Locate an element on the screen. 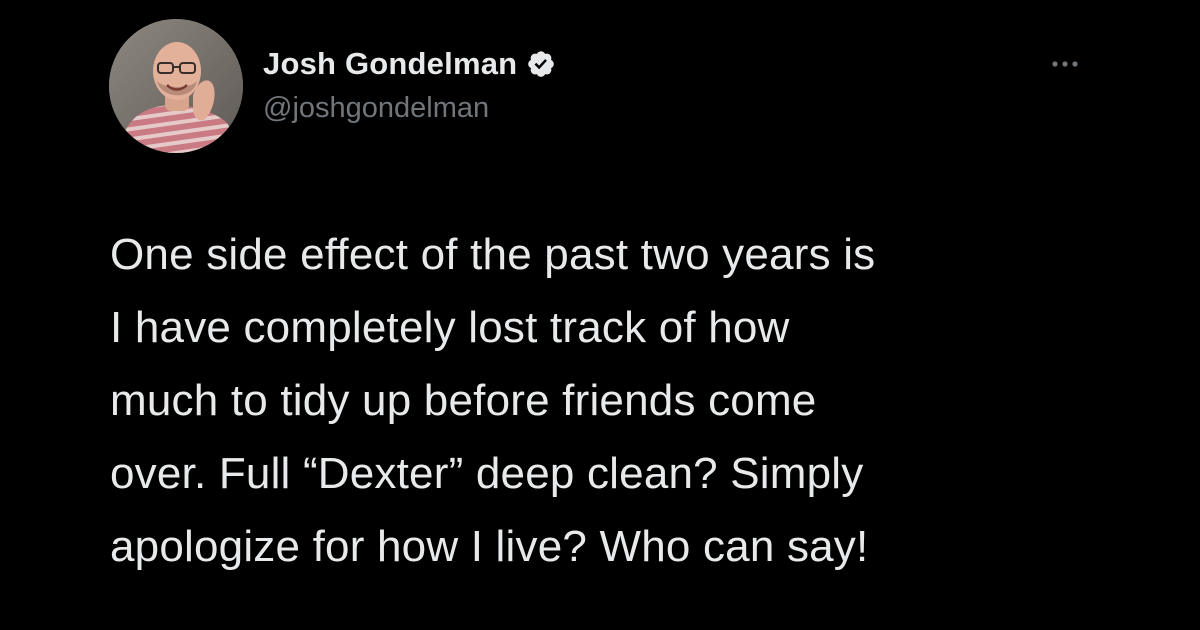 Image resolution: width=1200 pixels, height=630 pixels. tweet-text-line: over. Full “Dexter” deep clean? Simply is located at coordinates (487, 473).